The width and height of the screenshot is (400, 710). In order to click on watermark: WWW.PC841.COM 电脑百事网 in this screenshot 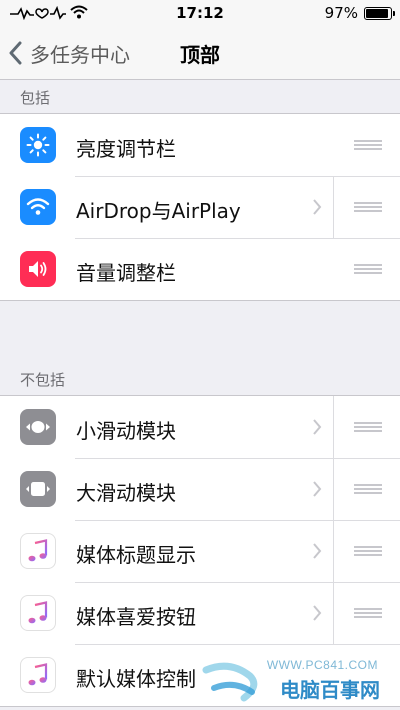, I will do `click(295, 681)`.